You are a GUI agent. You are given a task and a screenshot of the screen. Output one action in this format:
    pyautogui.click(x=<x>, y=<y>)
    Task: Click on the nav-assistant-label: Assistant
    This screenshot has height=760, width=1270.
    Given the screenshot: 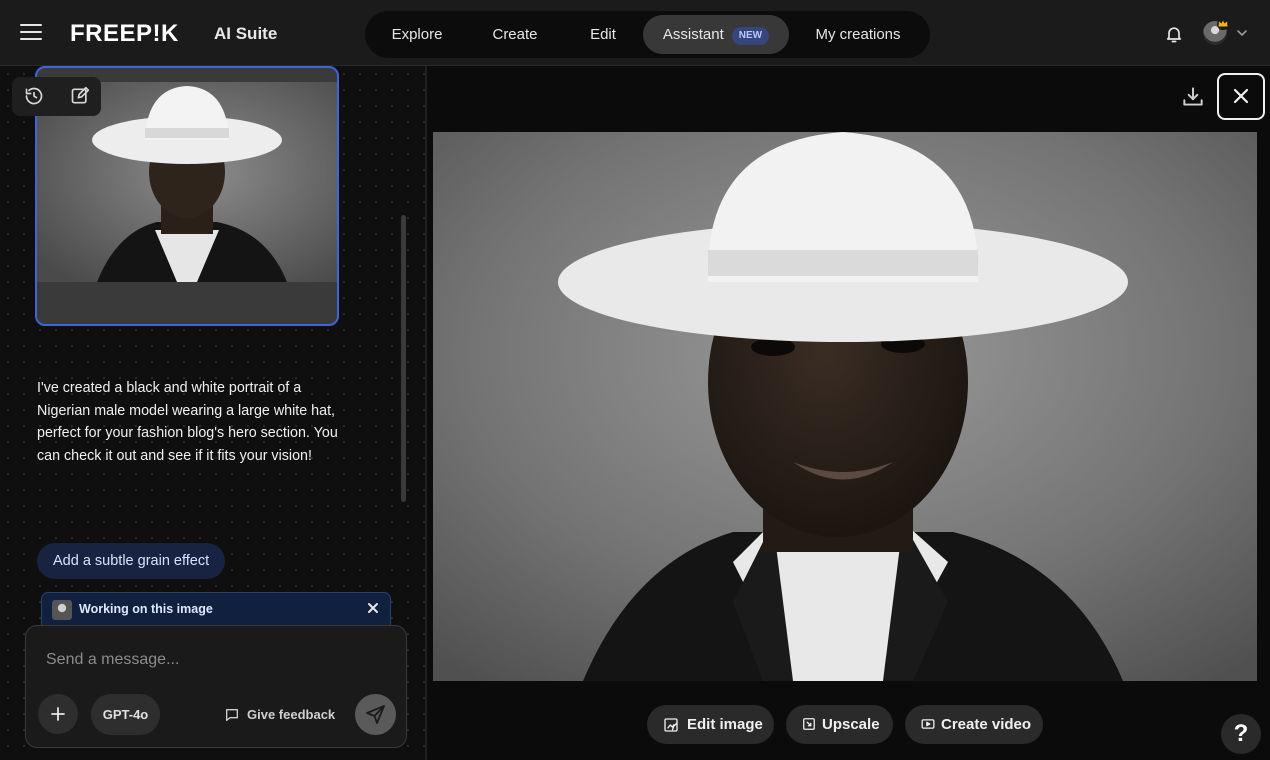 What is the action you would take?
    pyautogui.click(x=693, y=34)
    